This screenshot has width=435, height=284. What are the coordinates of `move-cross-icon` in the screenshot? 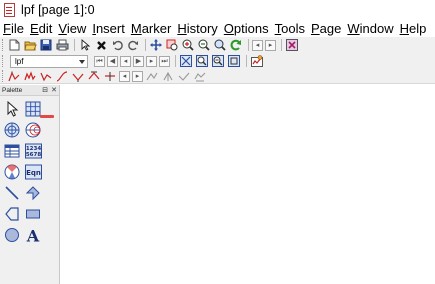 It's located at (156, 45).